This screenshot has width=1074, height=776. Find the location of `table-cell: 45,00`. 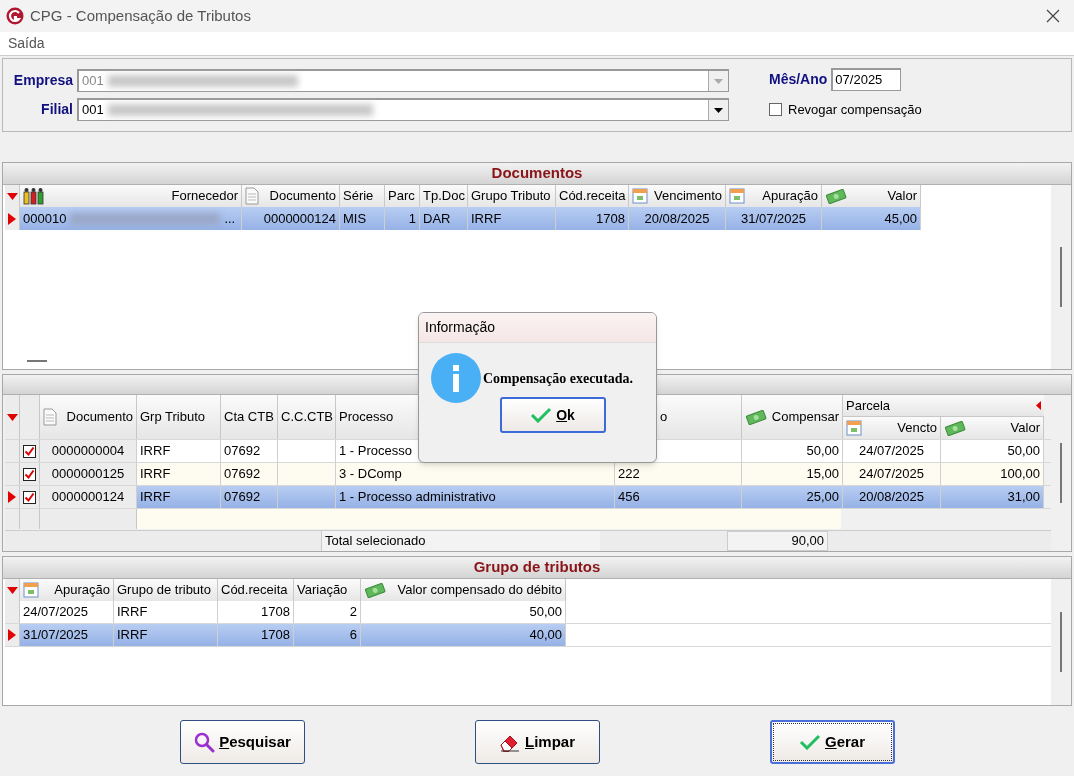

table-cell: 45,00 is located at coordinates (871, 218).